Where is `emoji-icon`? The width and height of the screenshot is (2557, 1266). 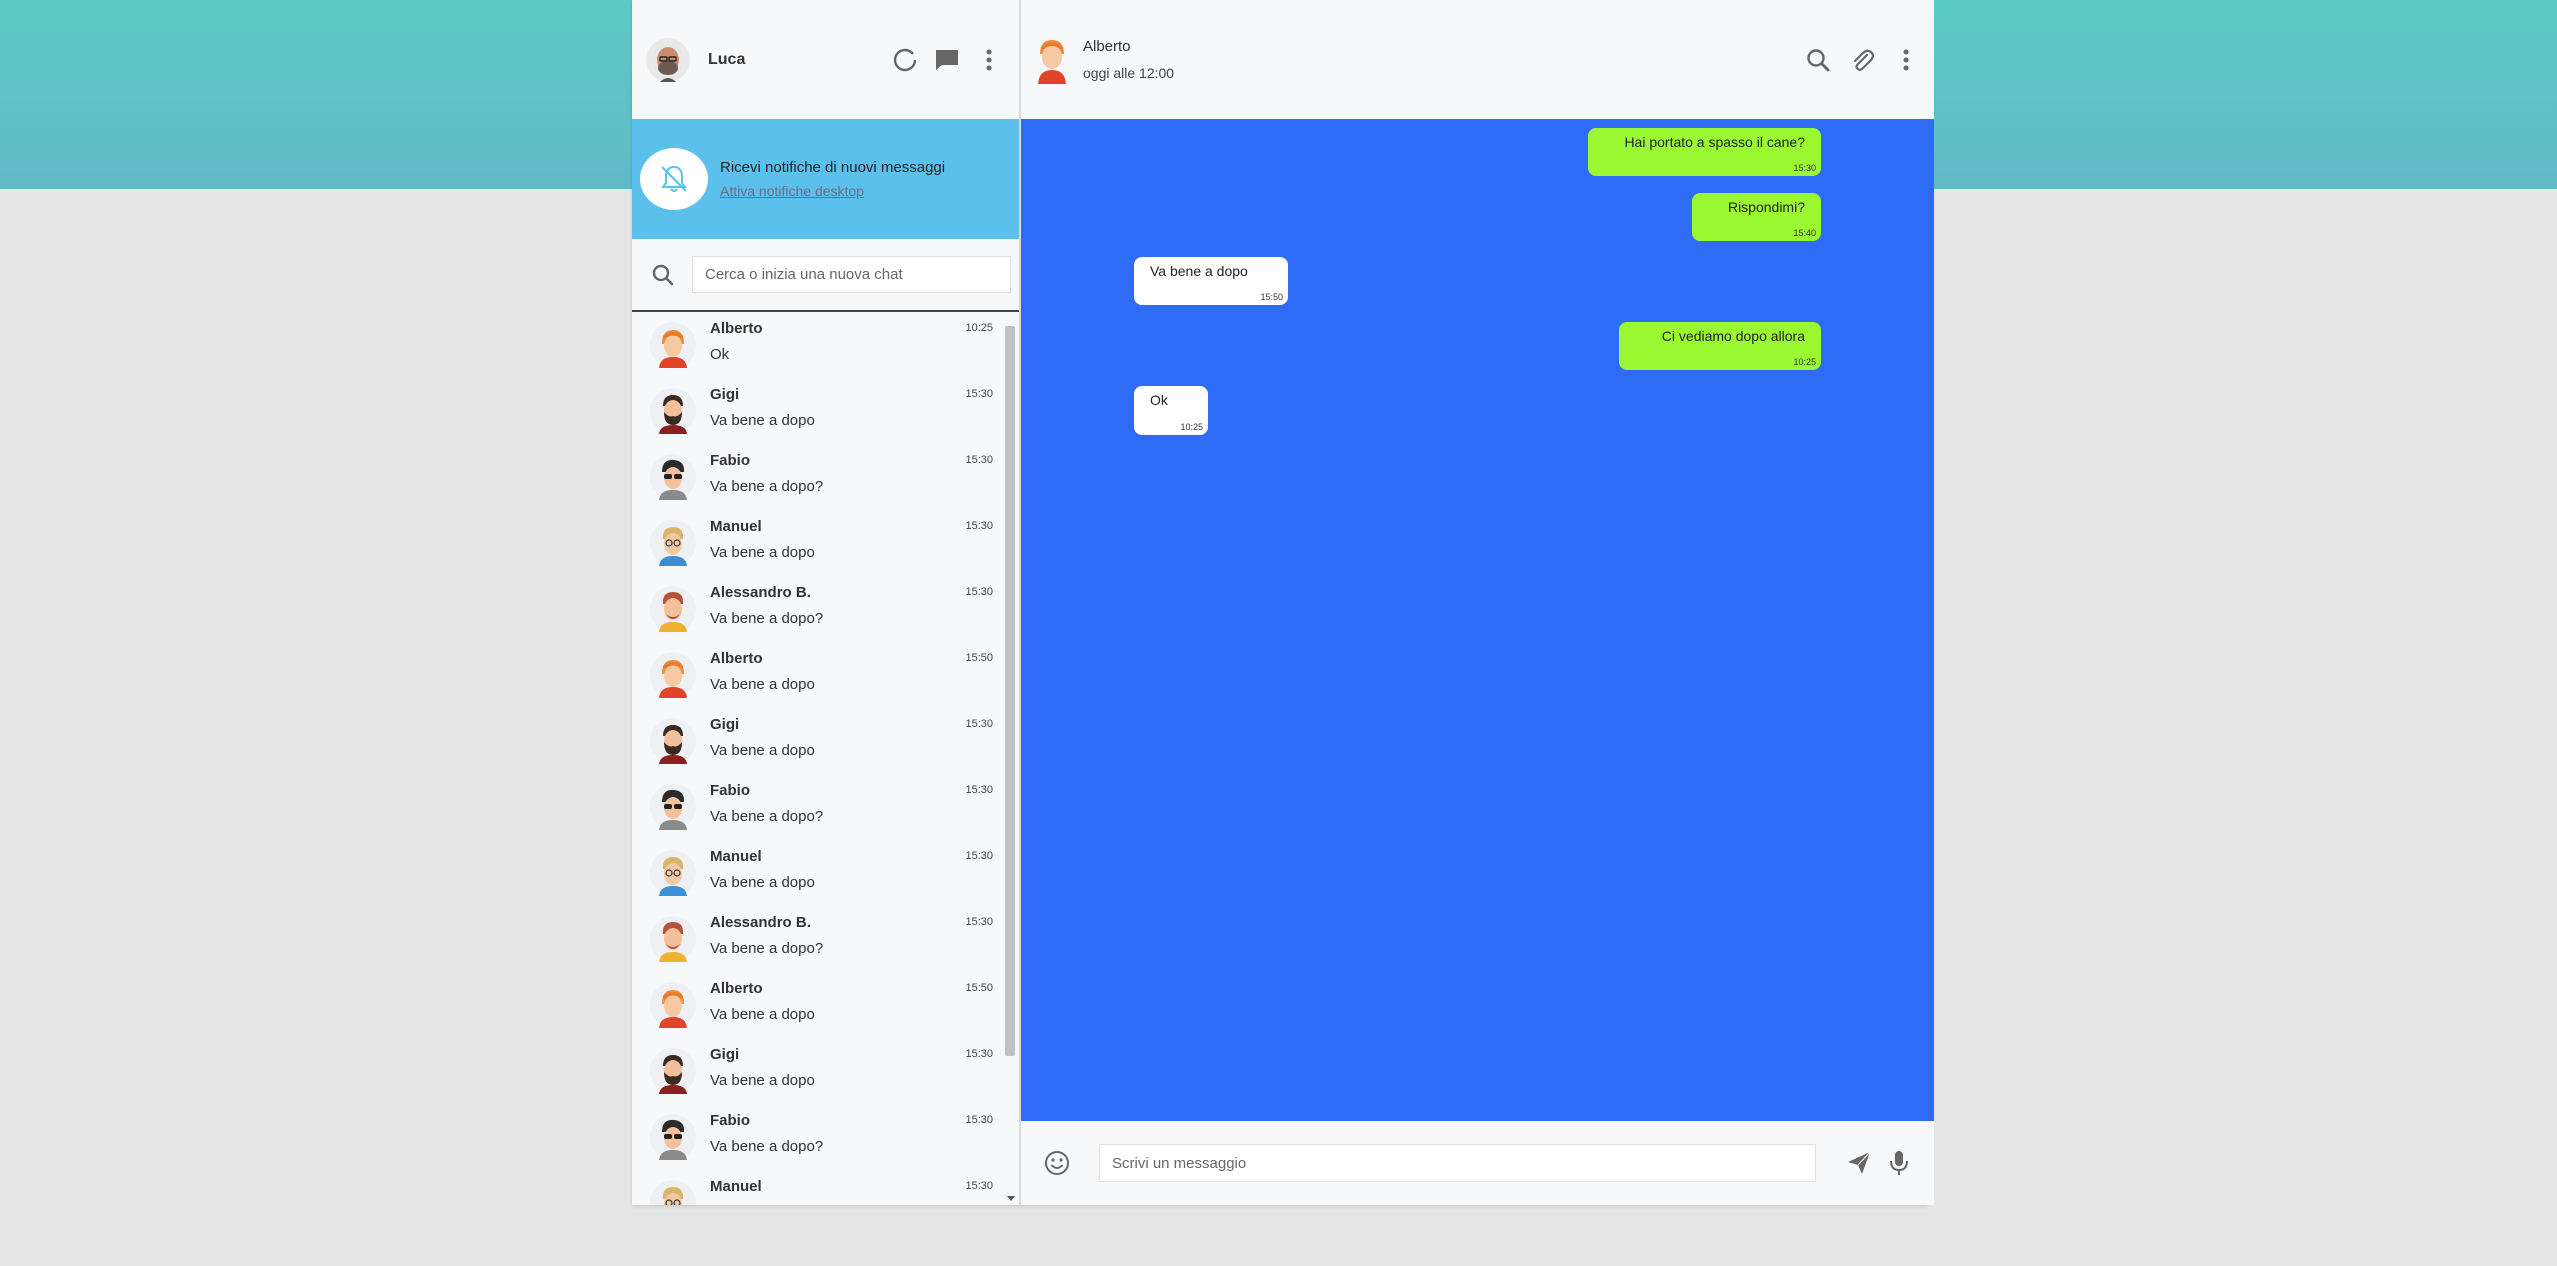 emoji-icon is located at coordinates (1057, 1163).